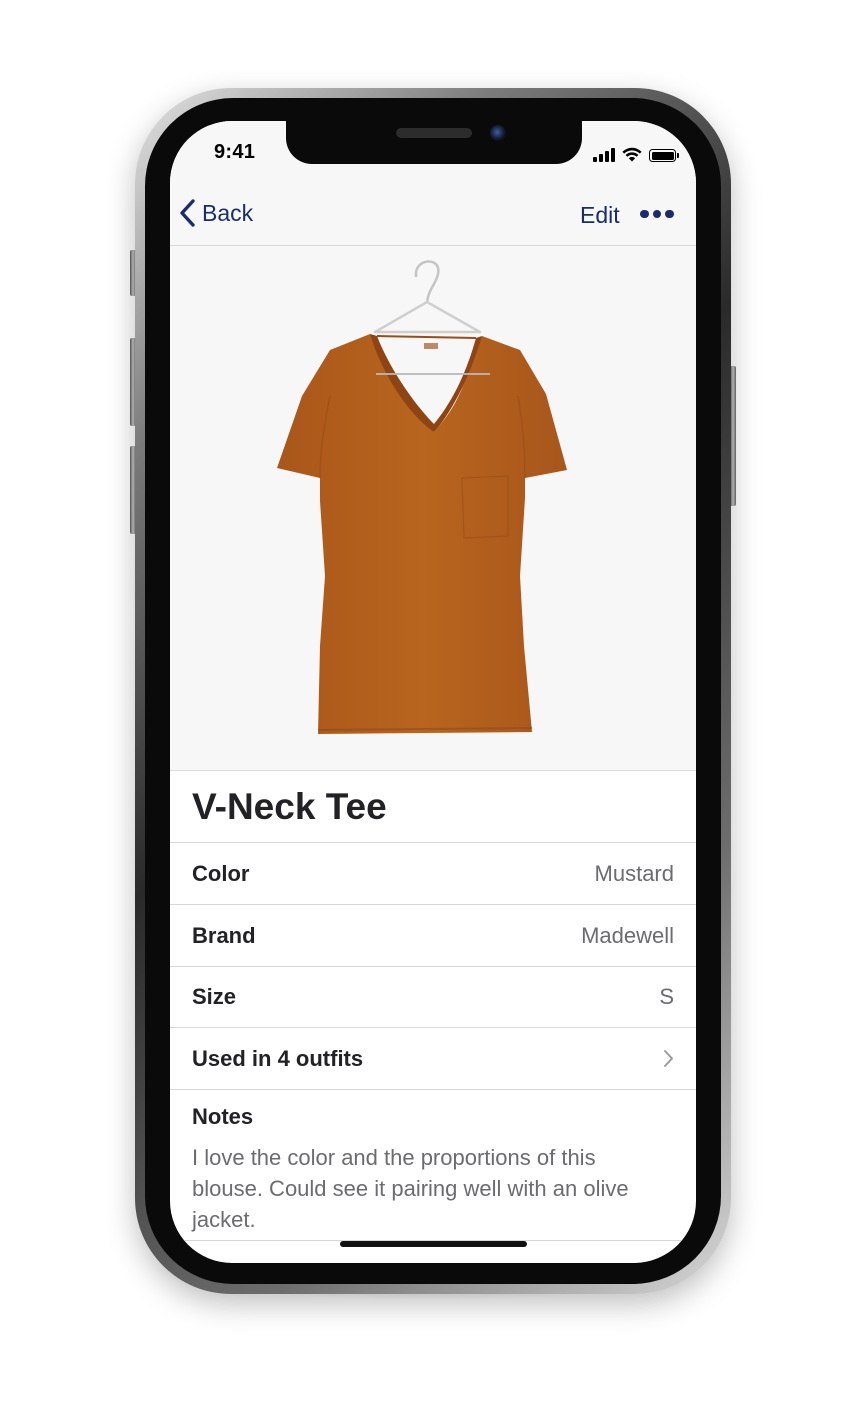 This screenshot has height=1410, width=846. What do you see at coordinates (228, 212) in the screenshot?
I see `back-button-label: Back` at bounding box center [228, 212].